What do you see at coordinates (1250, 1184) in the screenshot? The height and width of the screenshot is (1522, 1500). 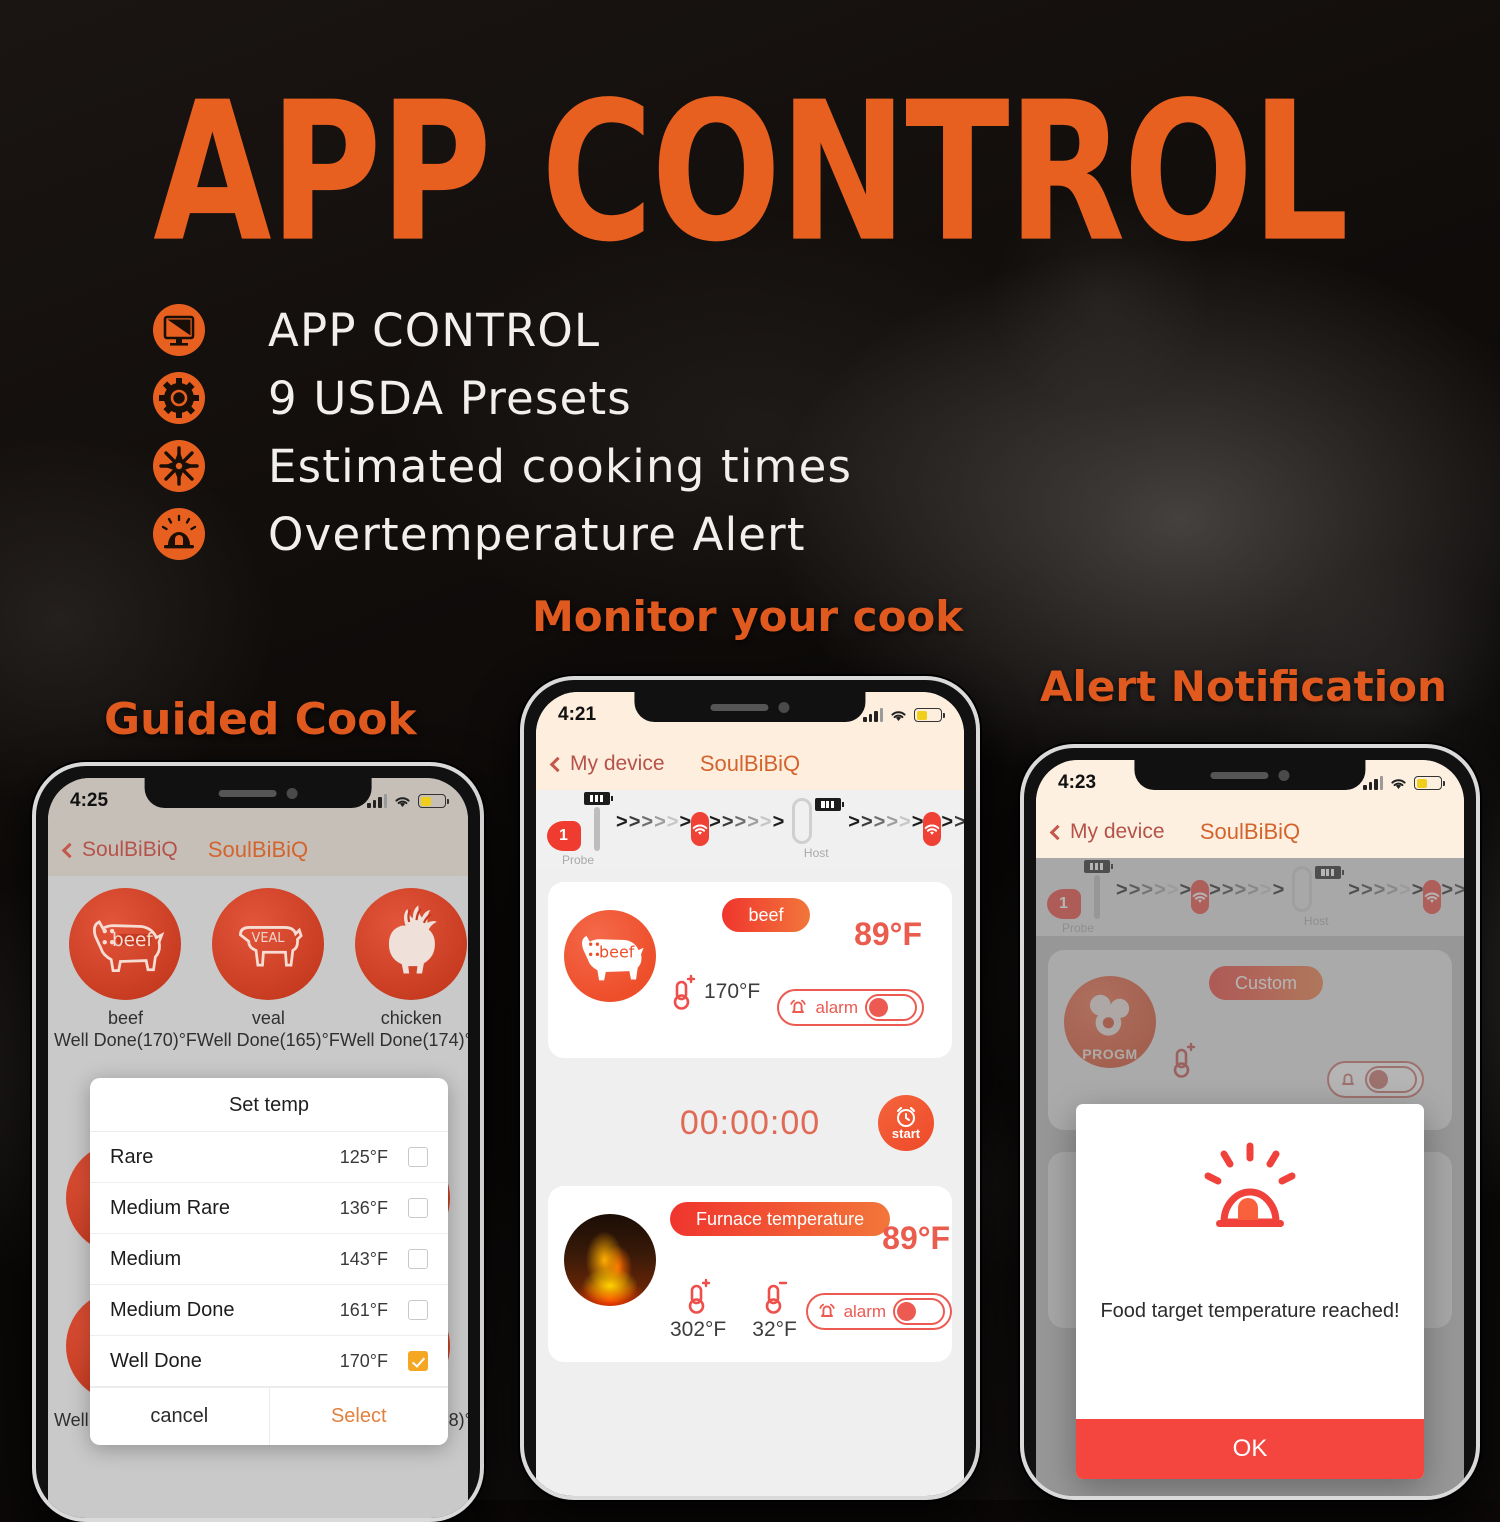 I see `siren-alert-icon` at bounding box center [1250, 1184].